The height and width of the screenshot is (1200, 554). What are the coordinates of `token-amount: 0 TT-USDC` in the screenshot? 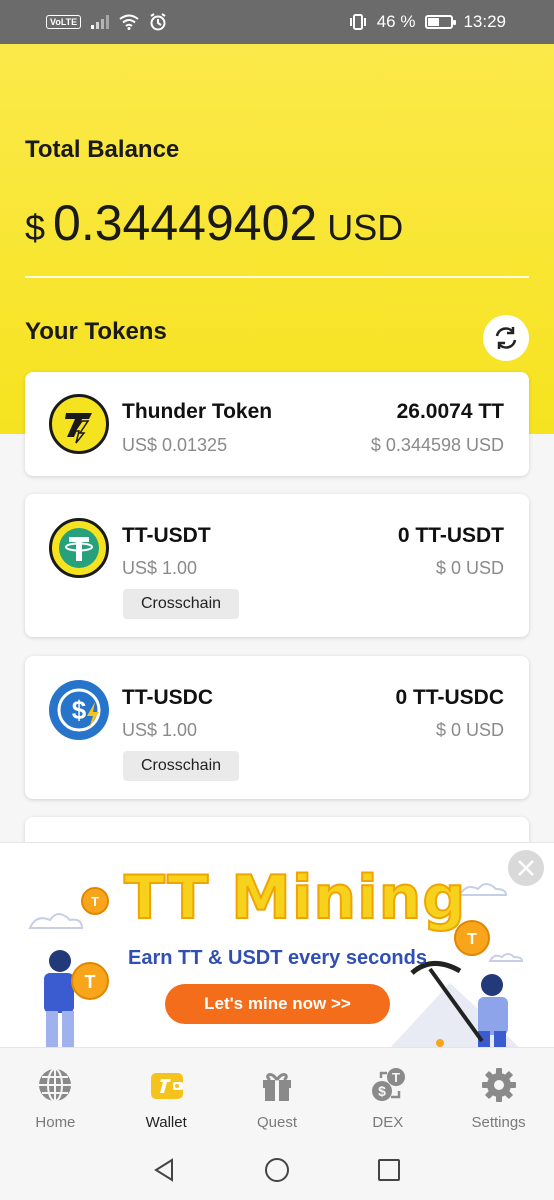 It's located at (449, 697).